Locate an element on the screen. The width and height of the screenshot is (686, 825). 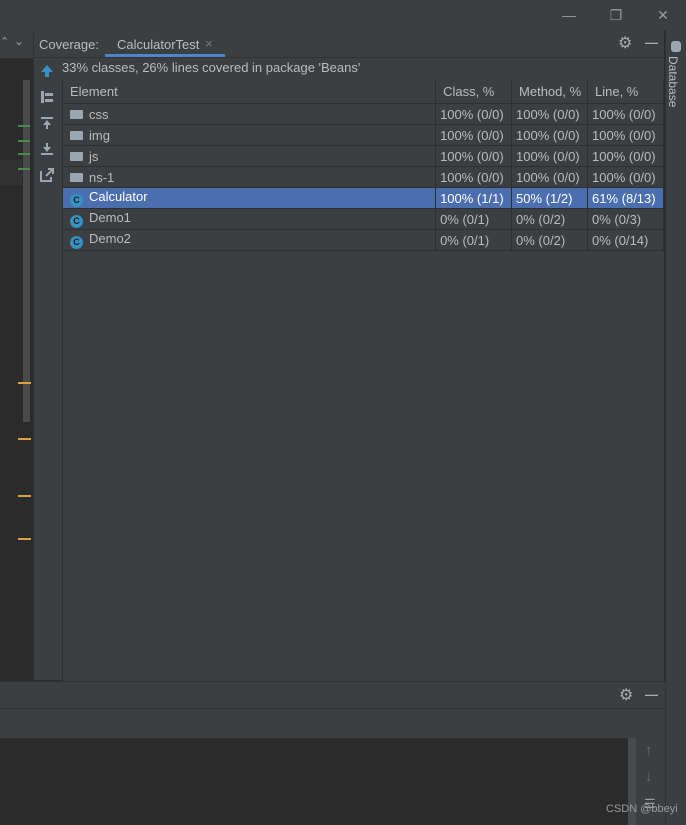
tab-title: CalculatorTest is located at coordinates (158, 44).